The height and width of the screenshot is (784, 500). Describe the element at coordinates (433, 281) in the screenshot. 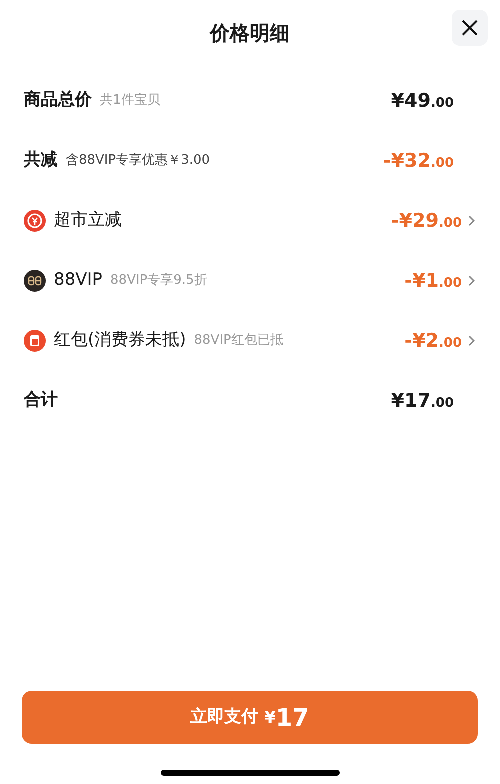

I see `price: -¥1.00` at that location.